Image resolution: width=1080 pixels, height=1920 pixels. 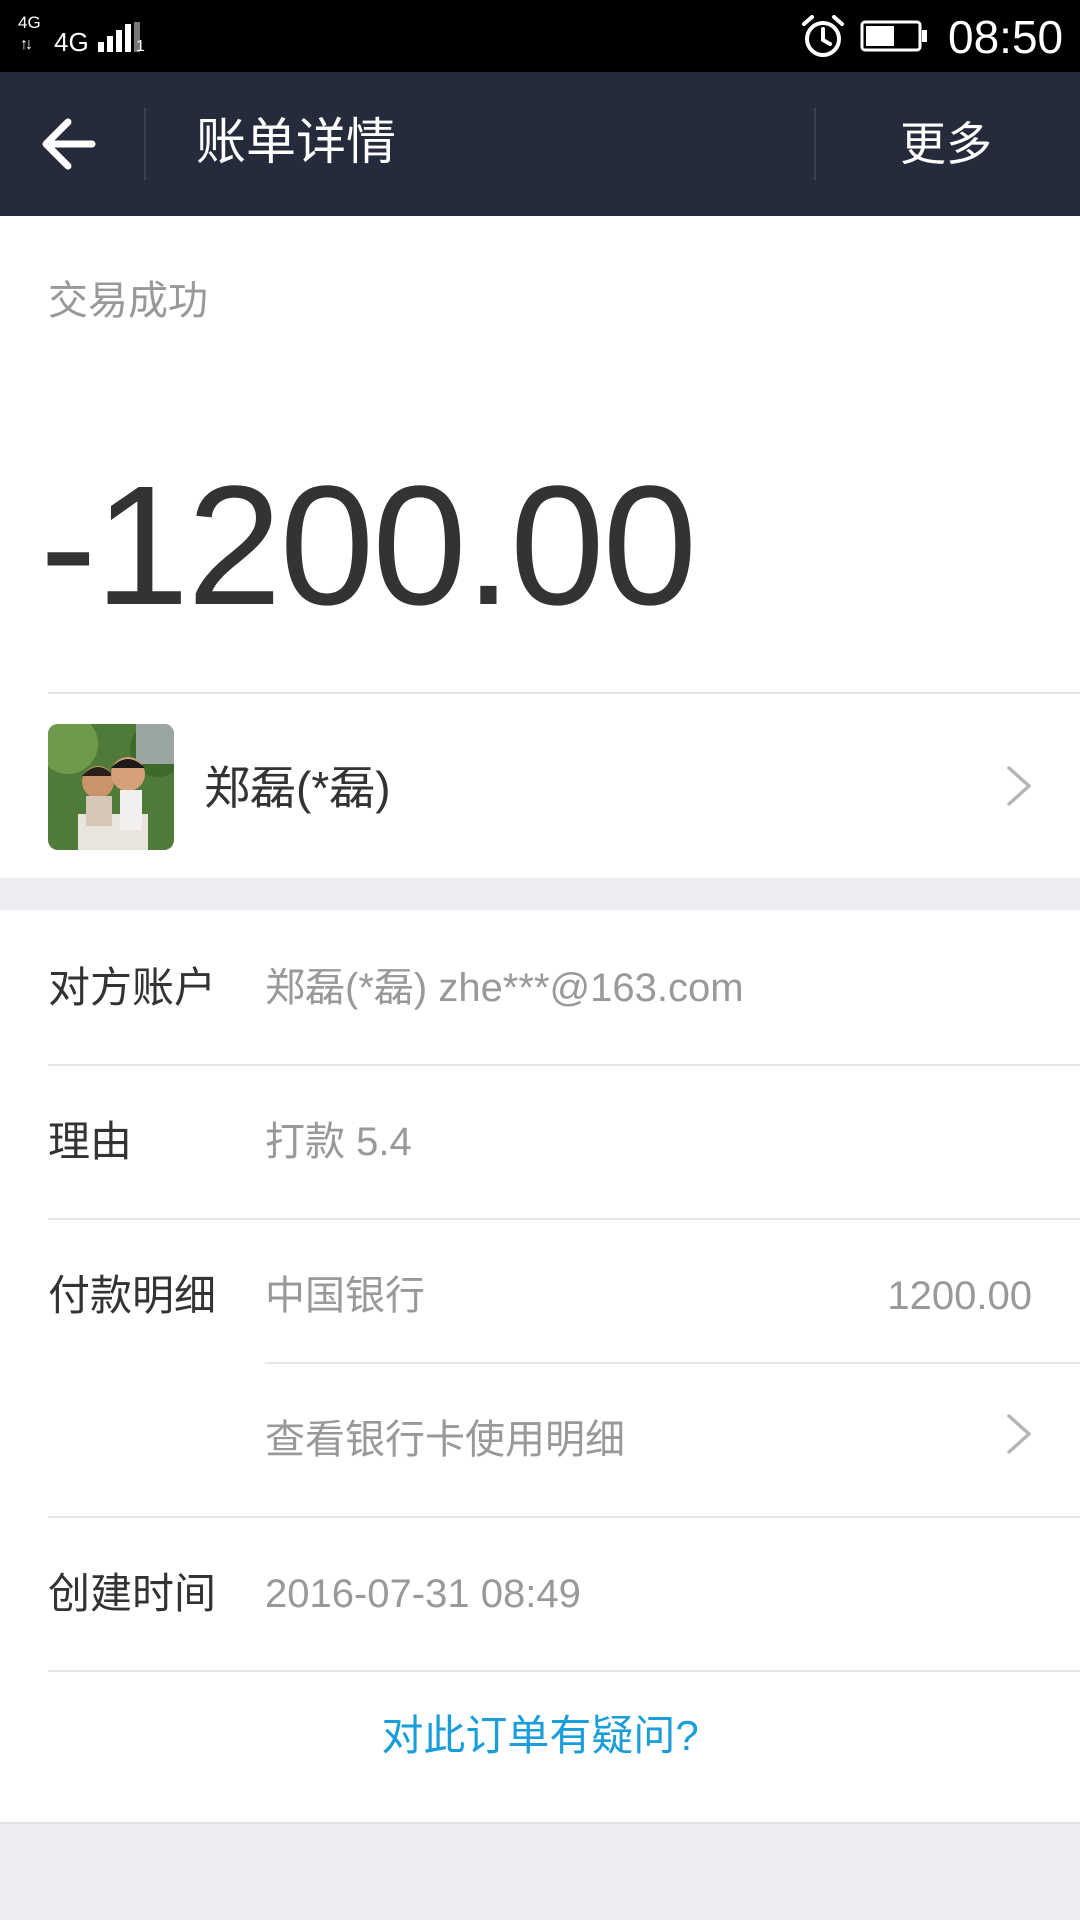 I want to click on transaction-amount: -1200.00, so click(x=368, y=546).